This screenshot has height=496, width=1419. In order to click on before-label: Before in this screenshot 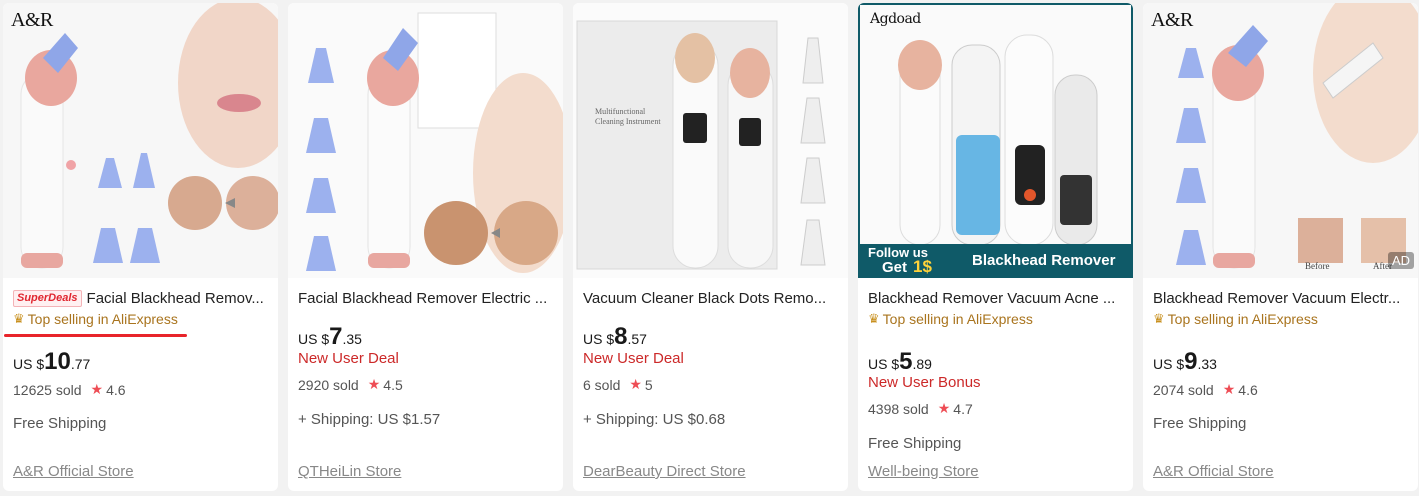, I will do `click(1317, 266)`.